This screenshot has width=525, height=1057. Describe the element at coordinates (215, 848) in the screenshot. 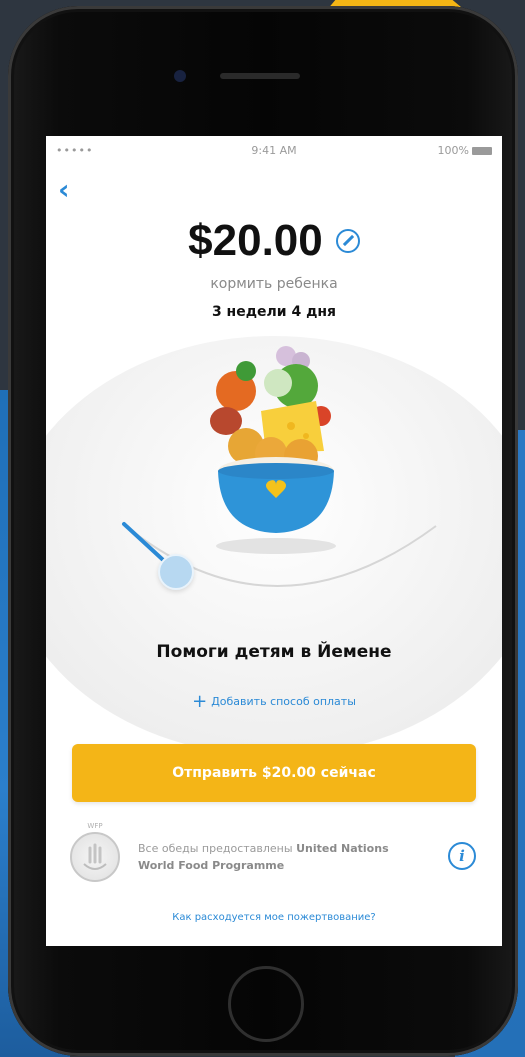

I see `credit-prefix: Все обеды предоставлены` at that location.